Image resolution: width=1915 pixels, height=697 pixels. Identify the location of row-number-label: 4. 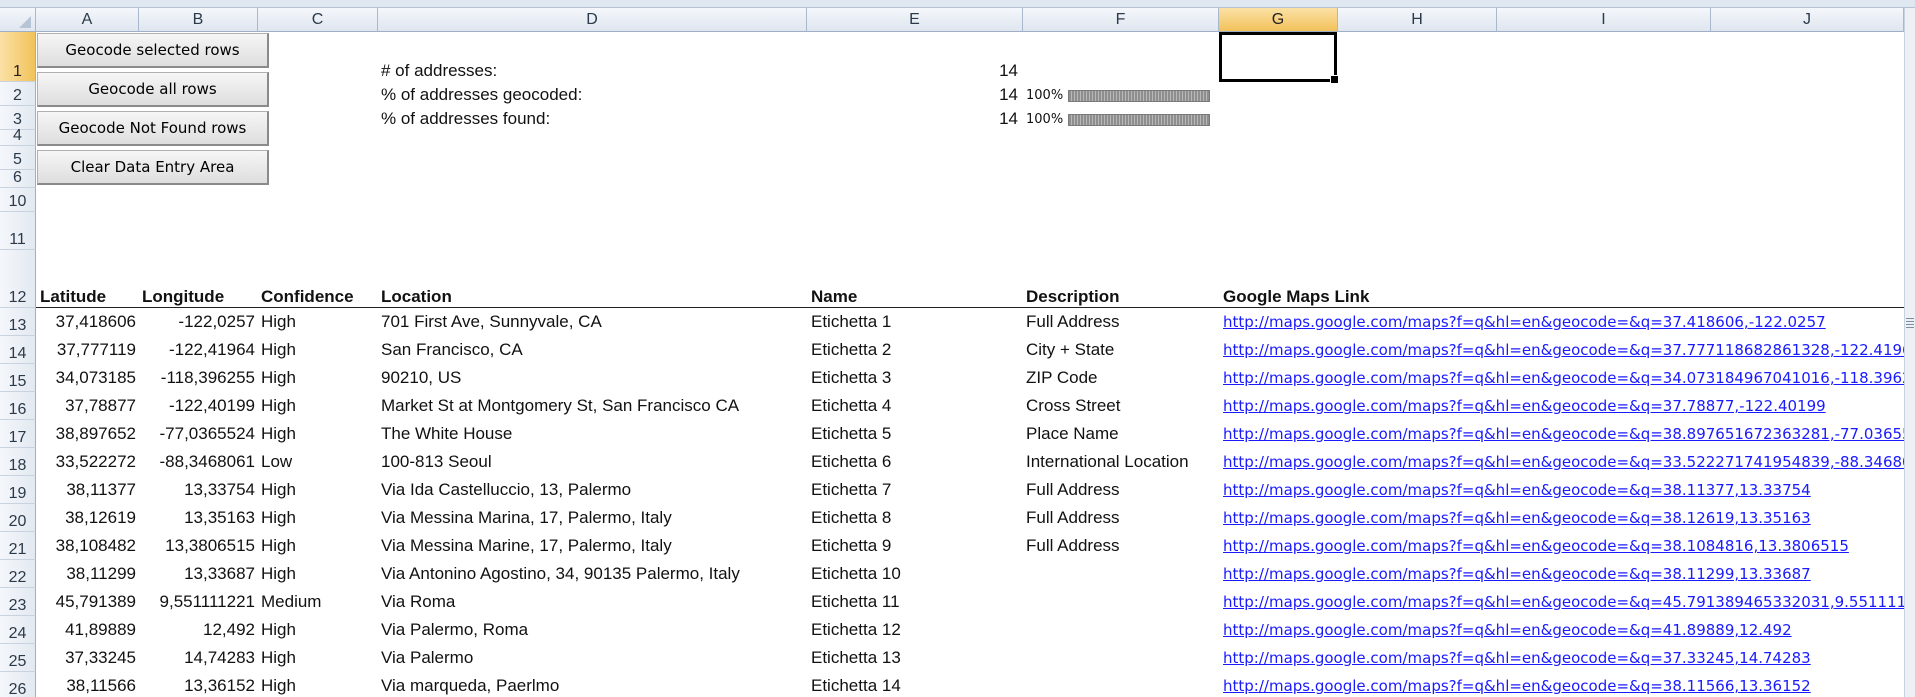
(17, 135).